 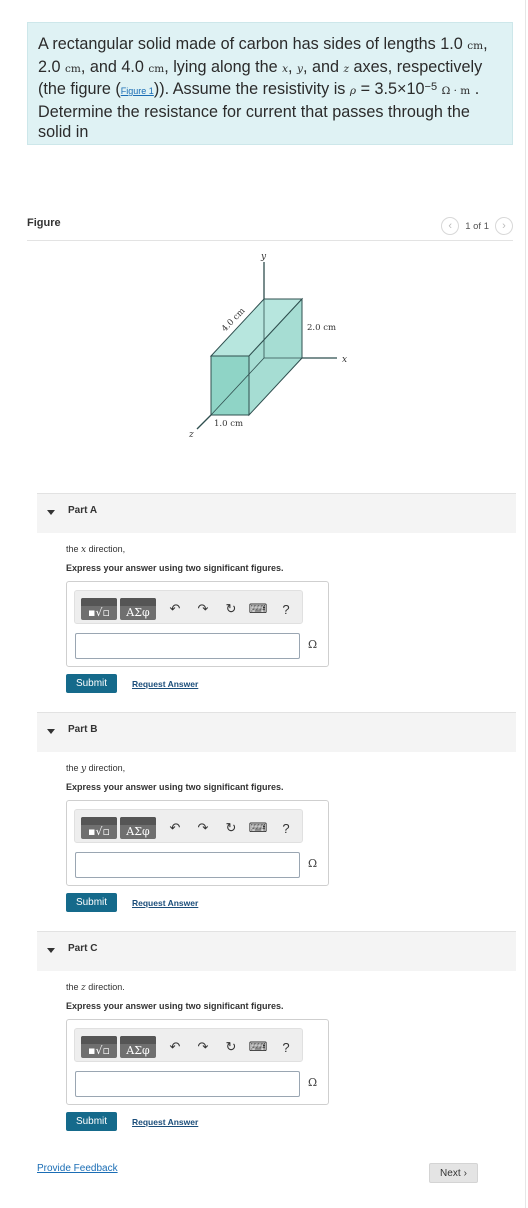 I want to click on chevron-left-icon: ‹, so click(x=450, y=225).